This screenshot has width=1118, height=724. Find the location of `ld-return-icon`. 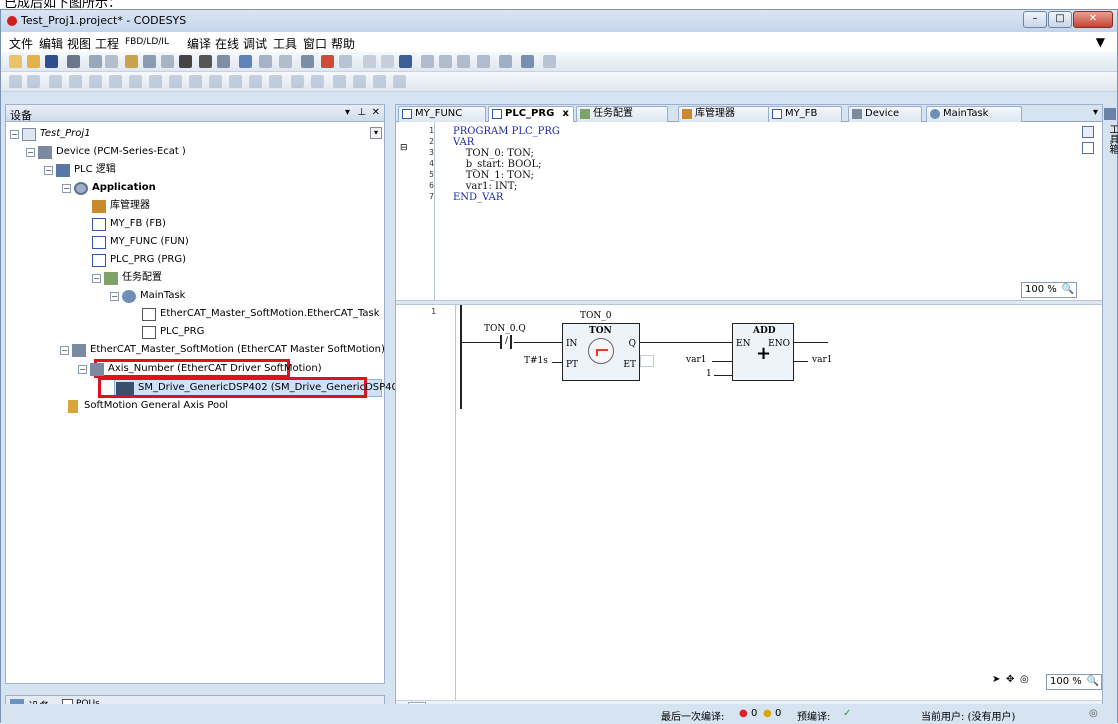

ld-return-icon is located at coordinates (115, 81).